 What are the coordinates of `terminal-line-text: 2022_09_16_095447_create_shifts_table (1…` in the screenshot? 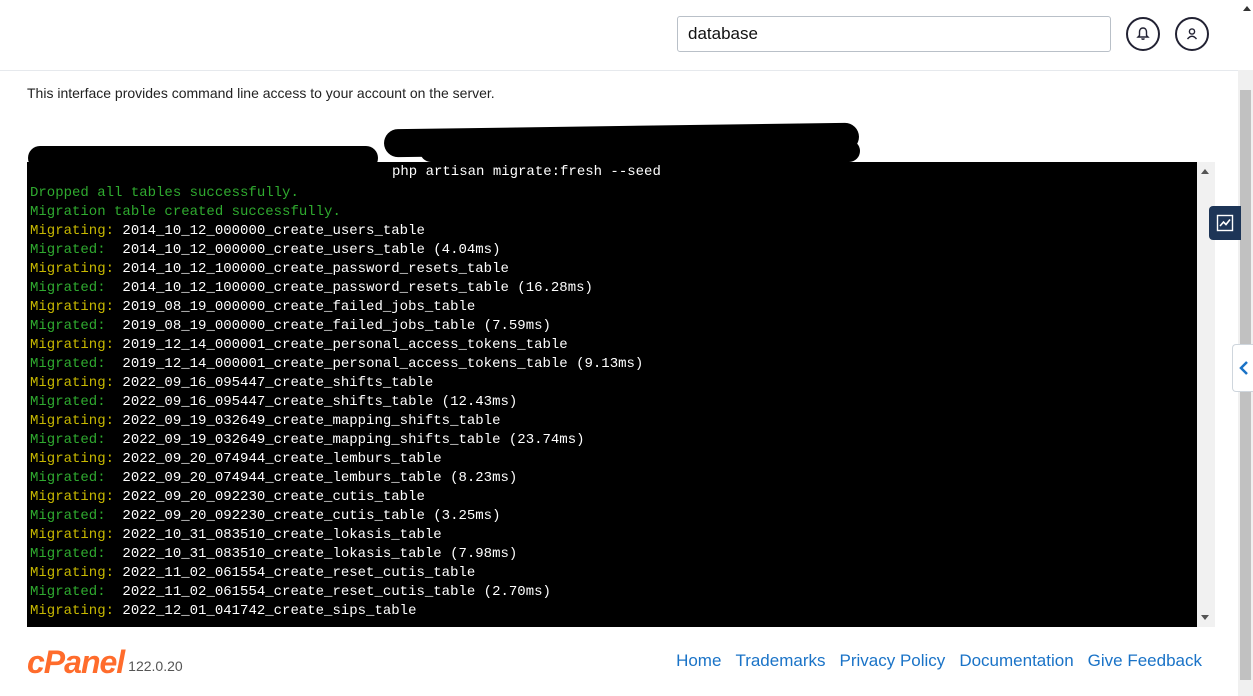 It's located at (311, 402).